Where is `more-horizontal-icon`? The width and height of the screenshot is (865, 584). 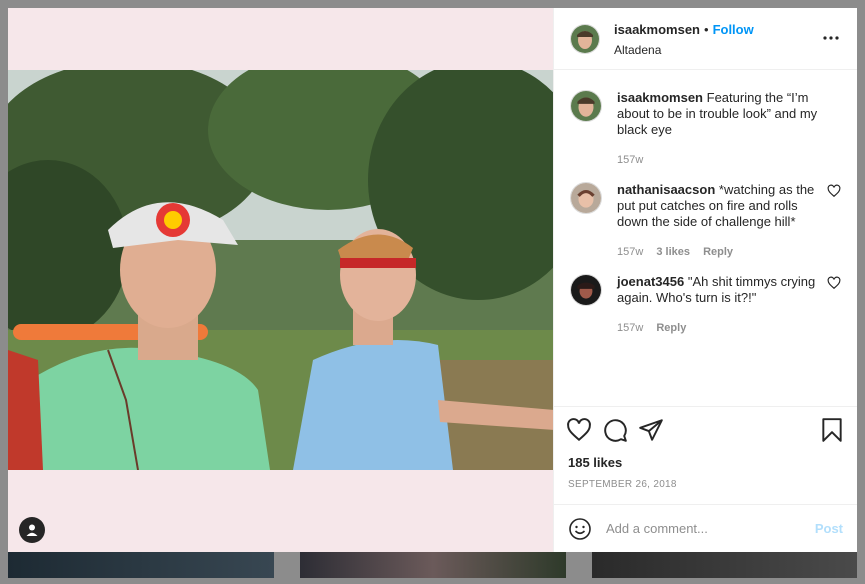
more-horizontal-icon is located at coordinates (831, 38).